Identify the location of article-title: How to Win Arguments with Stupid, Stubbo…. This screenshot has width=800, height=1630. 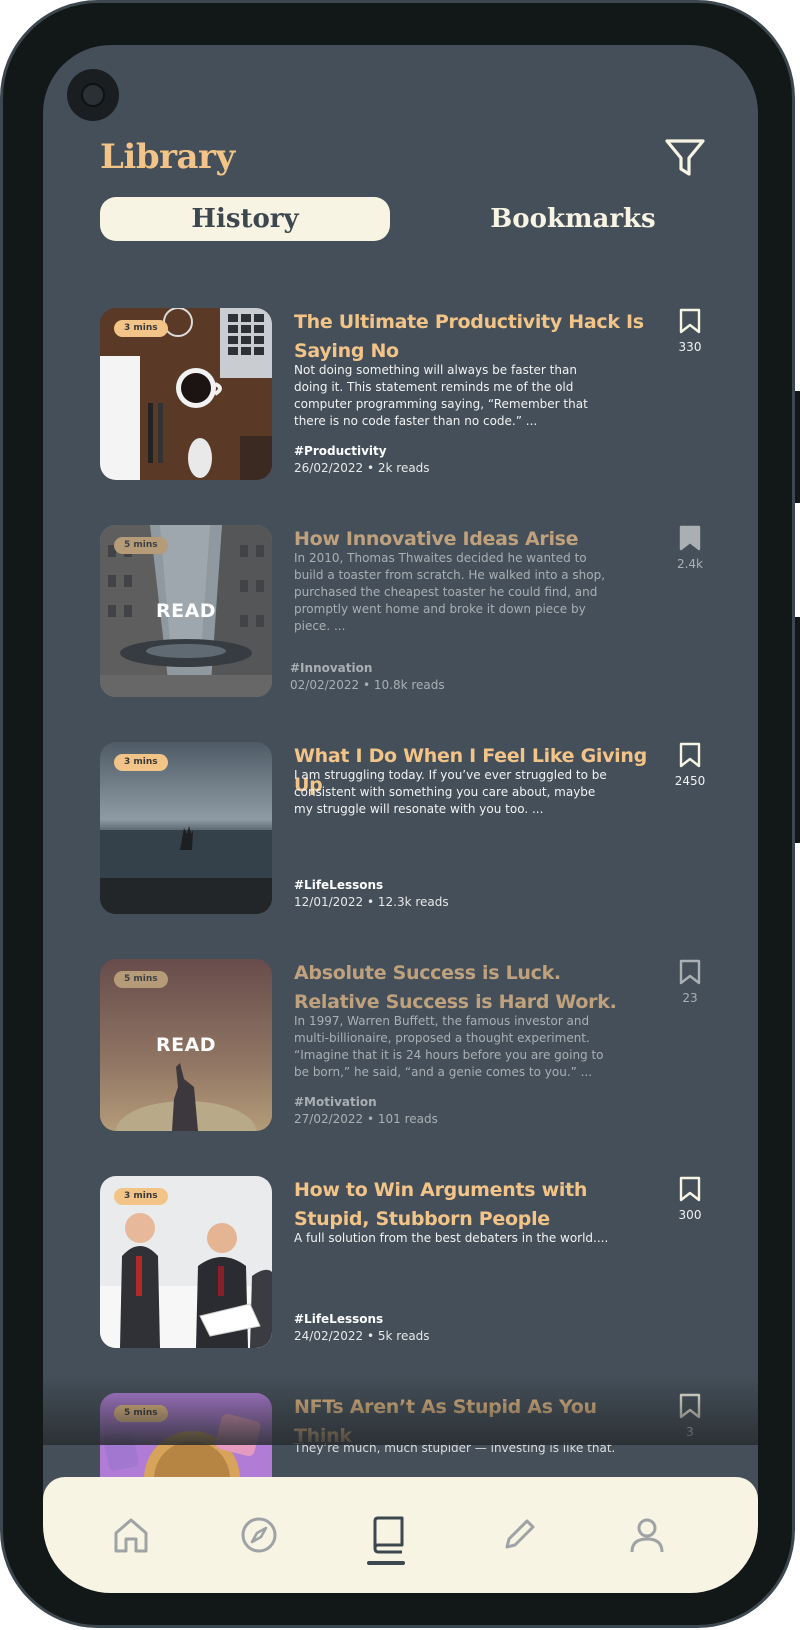
(470, 1205).